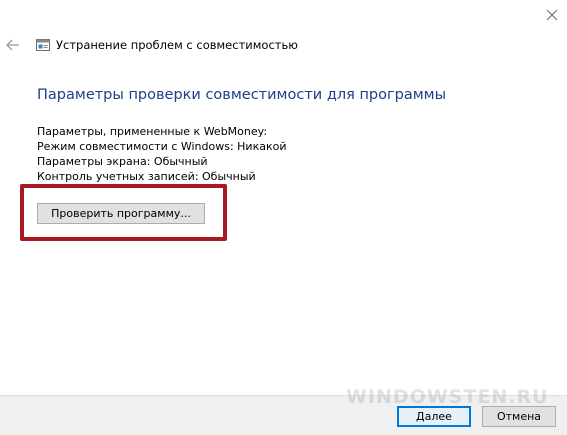 This screenshot has width=567, height=435. I want to click on param-applied-to: Параметры, примененные к WebMoney:, so click(152, 131).